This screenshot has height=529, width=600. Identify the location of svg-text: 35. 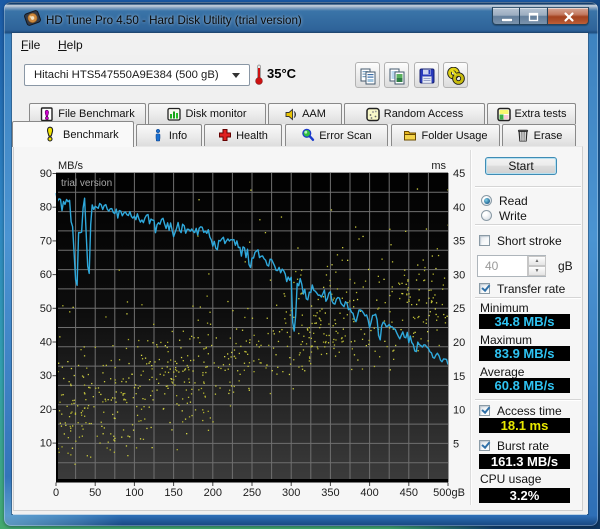
(459, 242).